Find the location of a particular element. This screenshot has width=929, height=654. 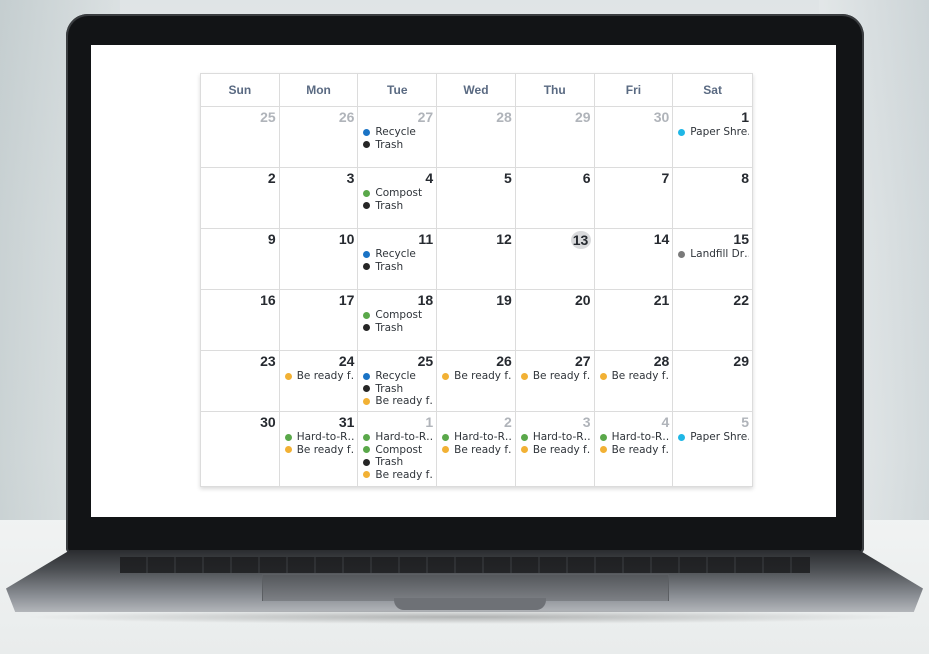

day-number-text: 2 is located at coordinates (508, 422).